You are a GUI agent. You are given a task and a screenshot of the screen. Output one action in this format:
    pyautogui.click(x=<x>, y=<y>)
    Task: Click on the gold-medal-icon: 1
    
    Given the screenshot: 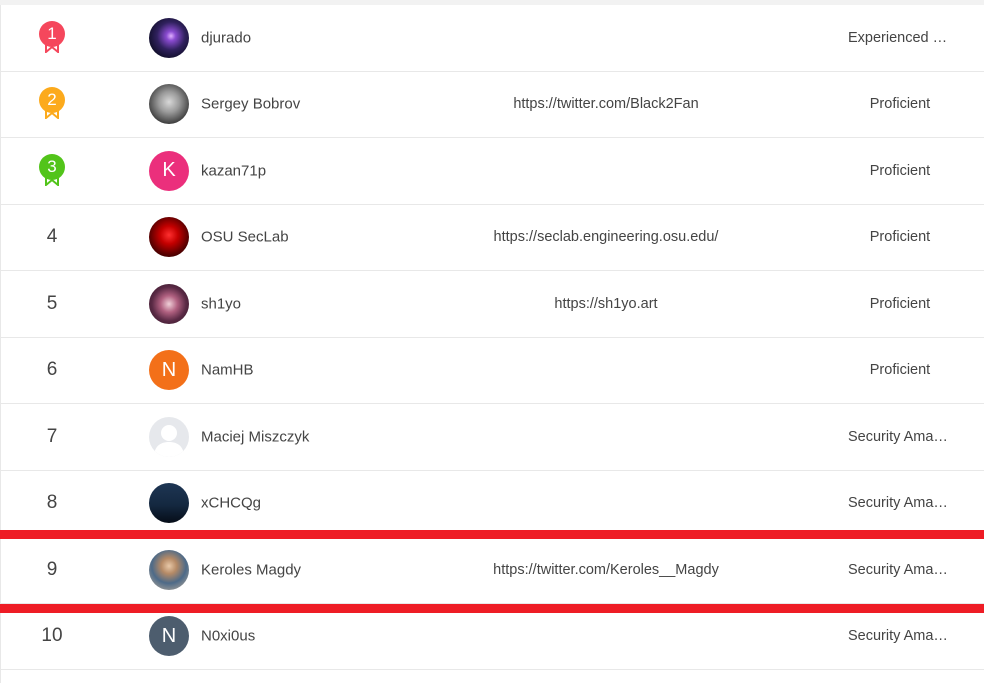 What is the action you would take?
    pyautogui.click(x=52, y=37)
    